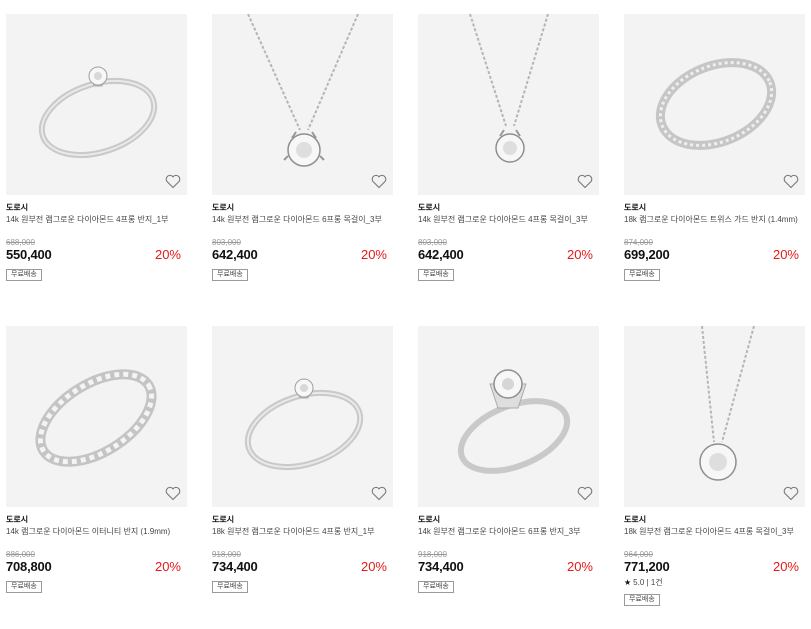 Image resolution: width=811 pixels, height=629 pixels. I want to click on product-name: 18k 원부전 램그로운 다이아몬드 4프롱 반지_1부, so click(302, 537).